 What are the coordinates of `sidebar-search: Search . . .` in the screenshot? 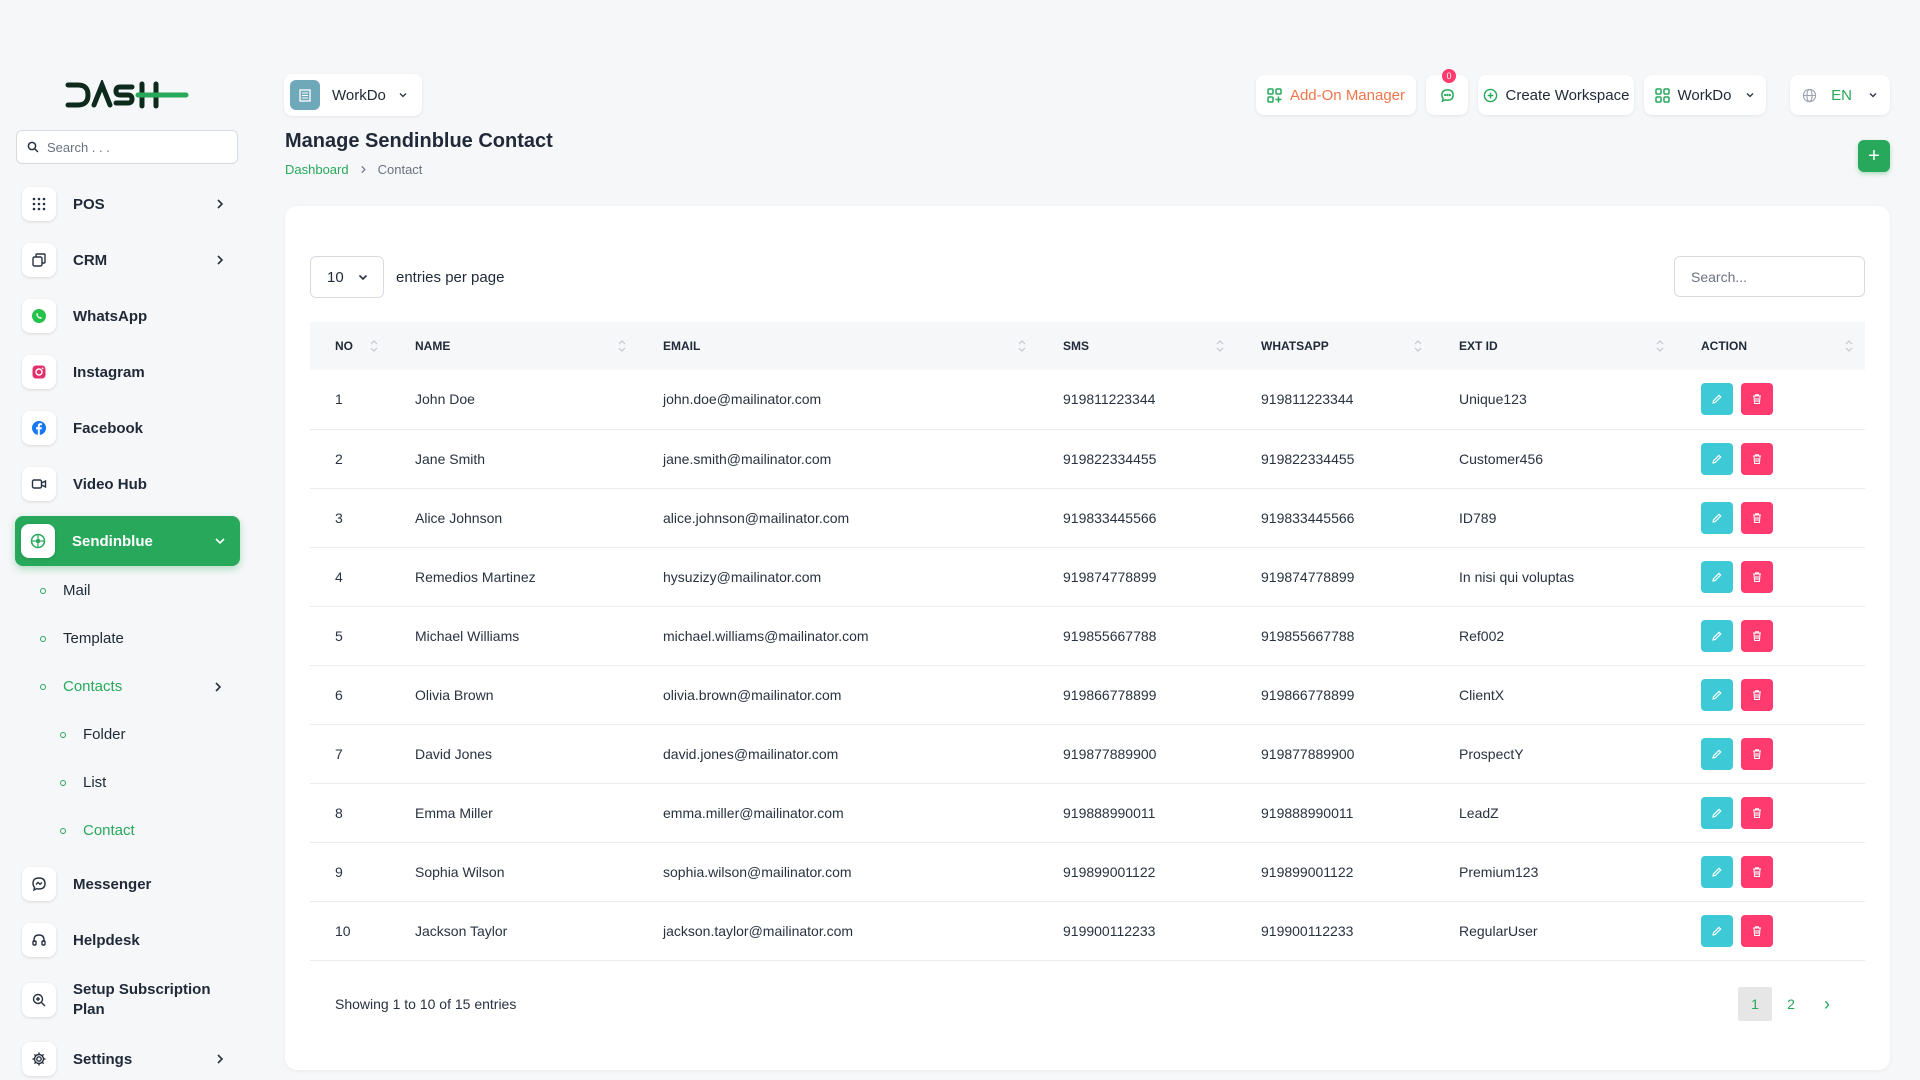 It's located at (127, 147).